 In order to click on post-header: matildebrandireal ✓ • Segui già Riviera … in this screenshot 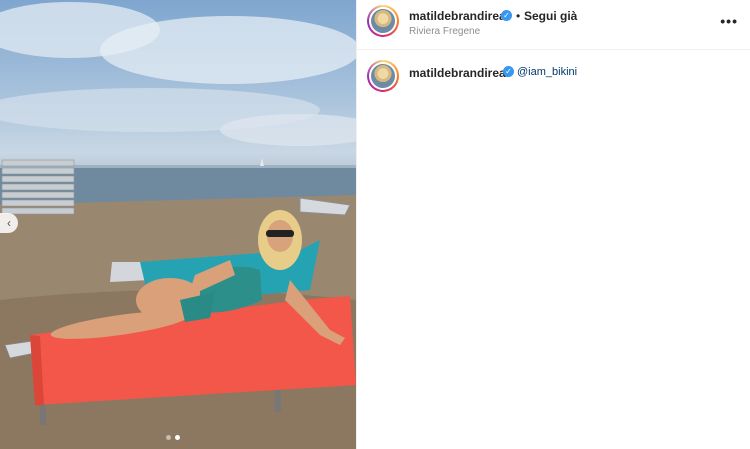, I will do `click(553, 25)`.